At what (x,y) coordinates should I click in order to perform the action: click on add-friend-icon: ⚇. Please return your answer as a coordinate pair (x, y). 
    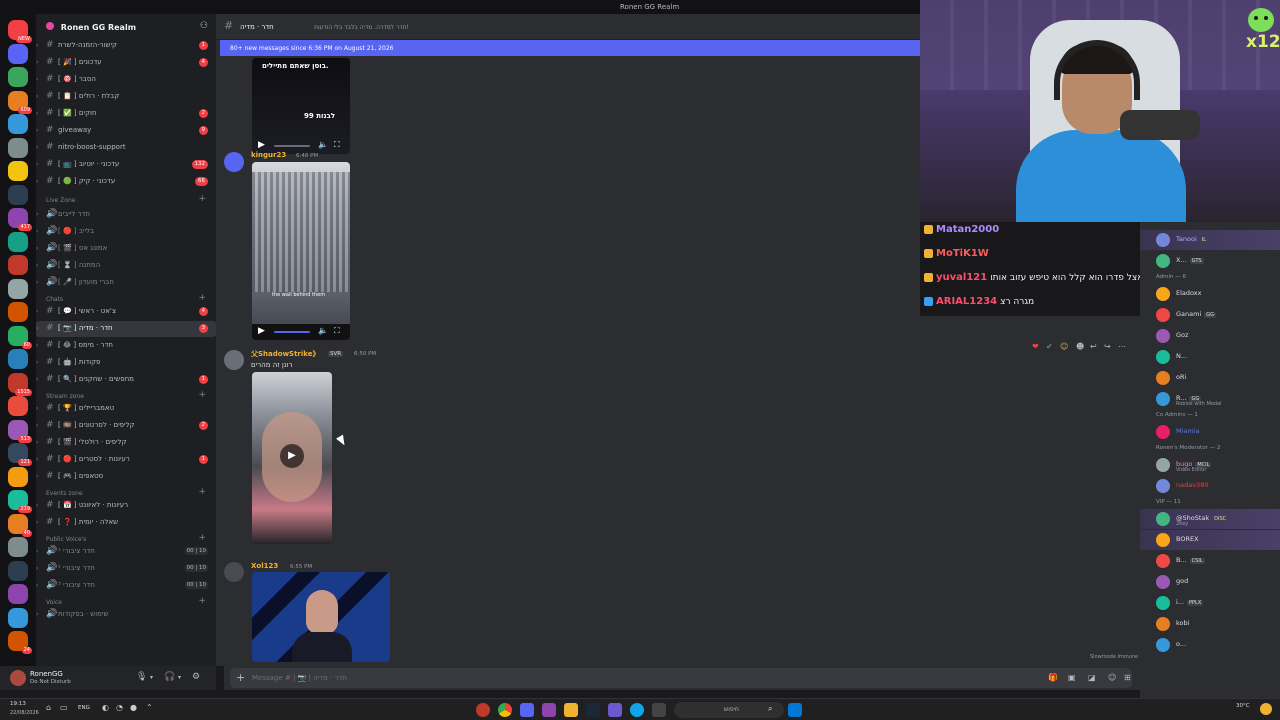
    Looking at the image, I should click on (204, 26).